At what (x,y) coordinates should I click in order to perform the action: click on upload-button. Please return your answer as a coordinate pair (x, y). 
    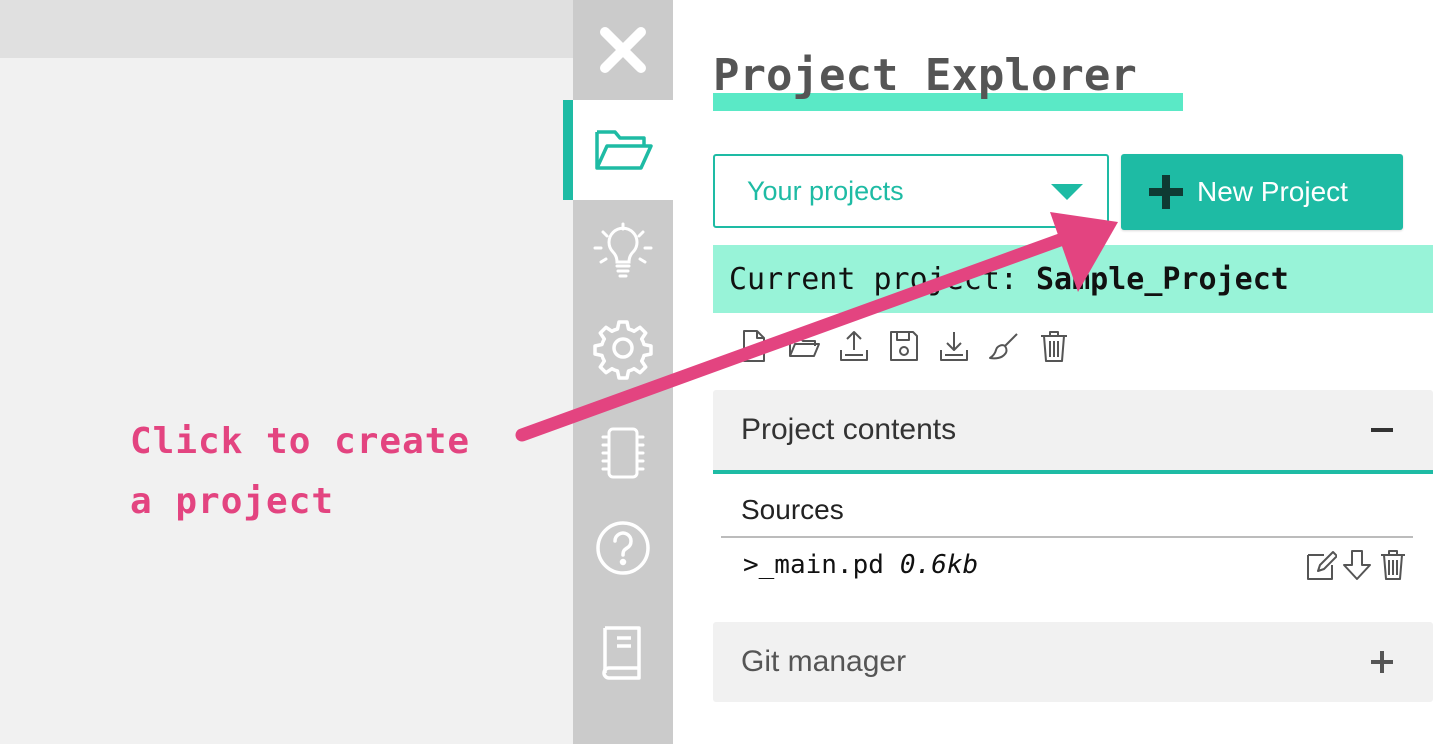
    Looking at the image, I should click on (854, 346).